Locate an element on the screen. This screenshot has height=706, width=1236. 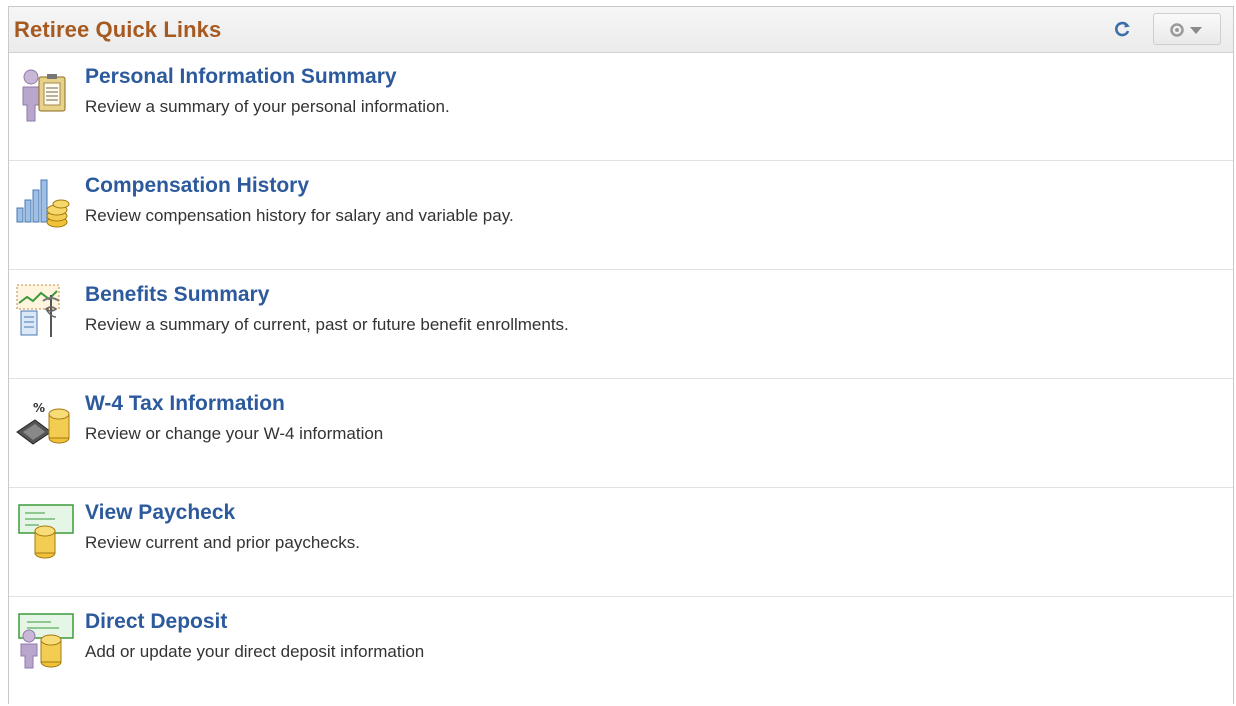
gear-icon is located at coordinates (1177, 30).